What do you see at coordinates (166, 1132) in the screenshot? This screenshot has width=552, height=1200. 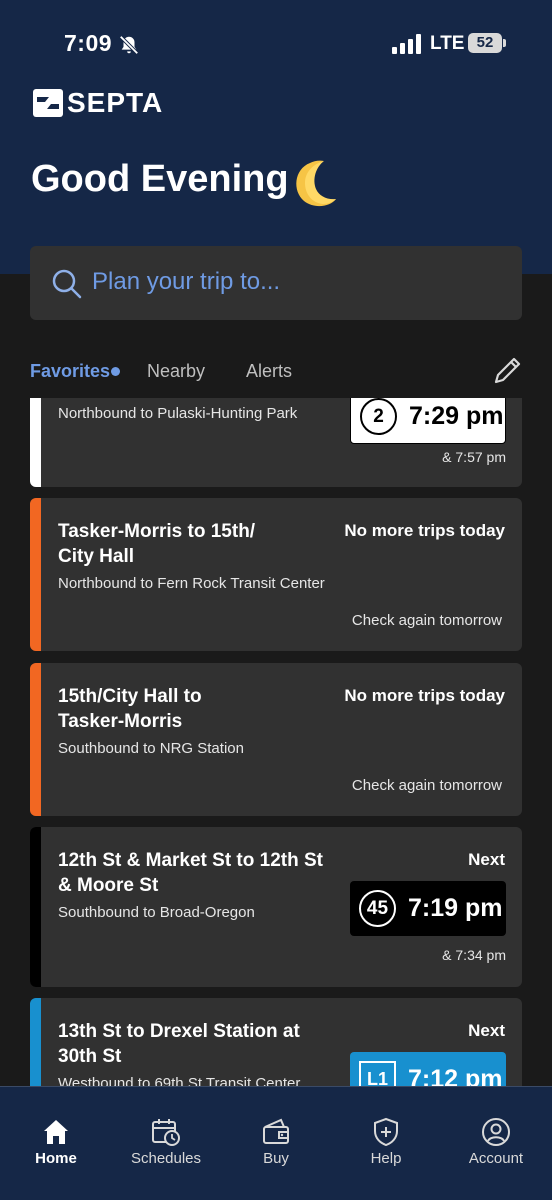 I see `calendar-clock-icon` at bounding box center [166, 1132].